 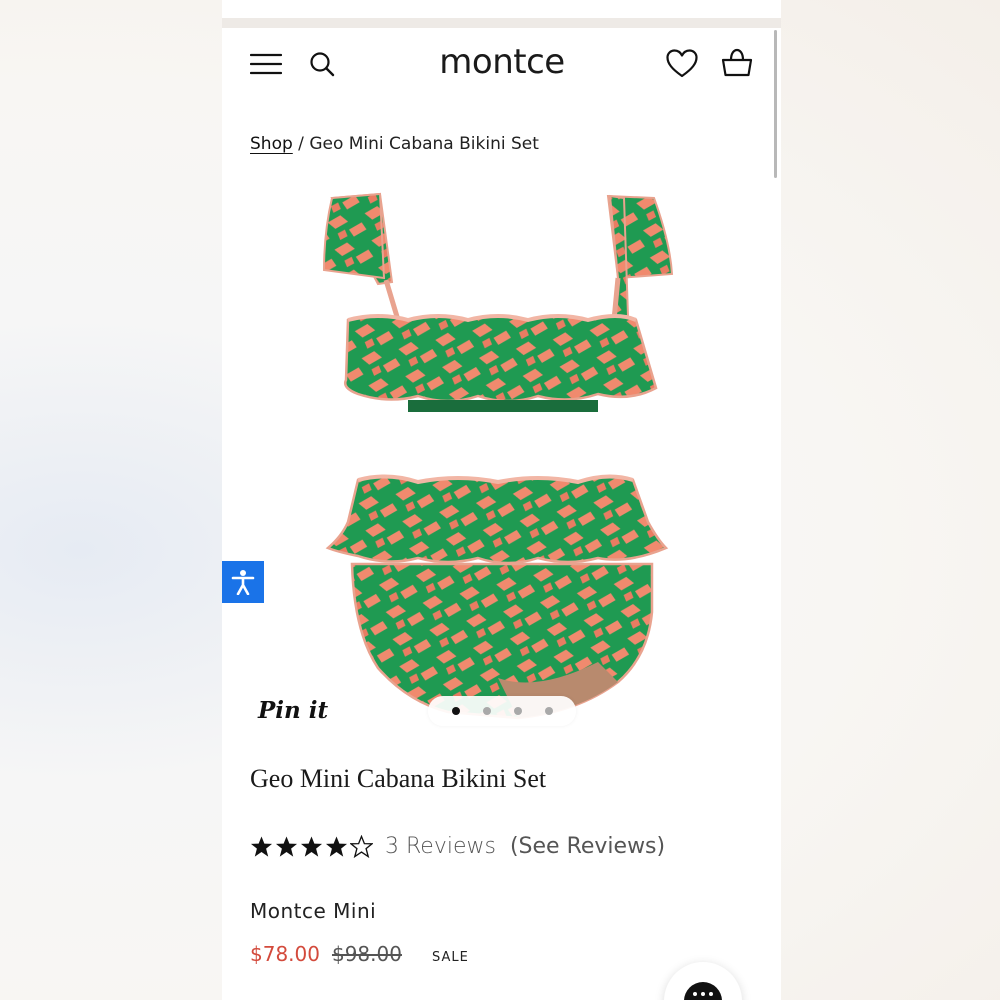 I want to click on breadcrumb-shop-link: Shop, so click(x=271, y=144).